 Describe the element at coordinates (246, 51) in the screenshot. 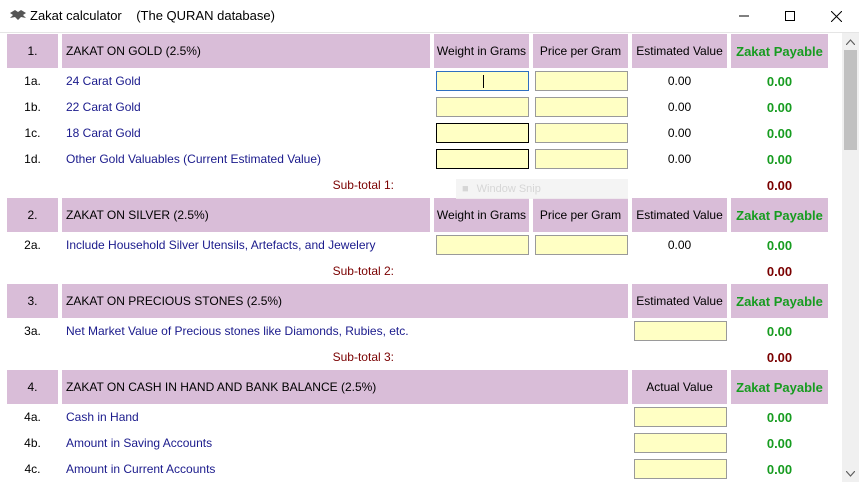

I see `section-title: ZAKAT ON GOLD (2.5%)` at that location.